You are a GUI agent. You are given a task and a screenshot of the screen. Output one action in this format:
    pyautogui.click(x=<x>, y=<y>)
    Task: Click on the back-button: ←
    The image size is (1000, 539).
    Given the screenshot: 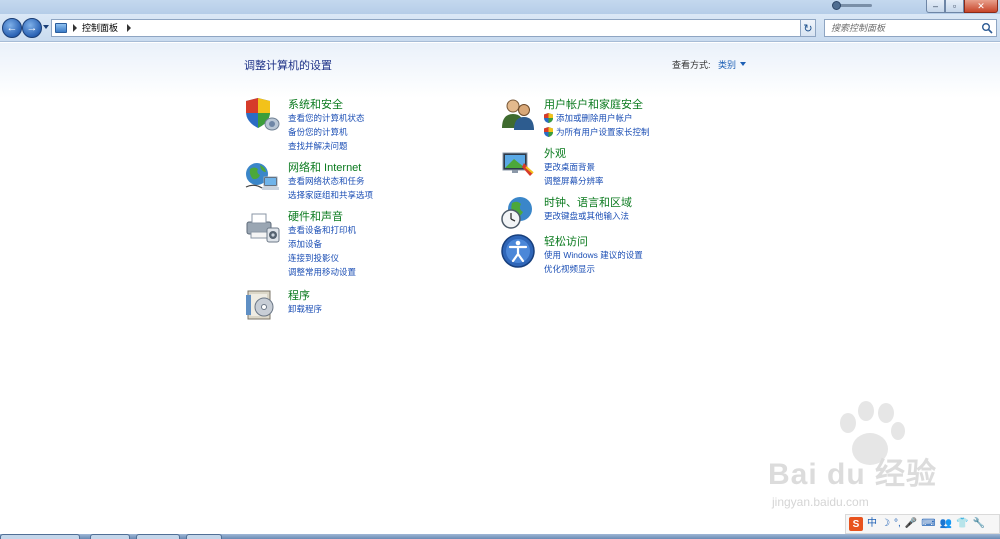 What is the action you would take?
    pyautogui.click(x=12, y=28)
    